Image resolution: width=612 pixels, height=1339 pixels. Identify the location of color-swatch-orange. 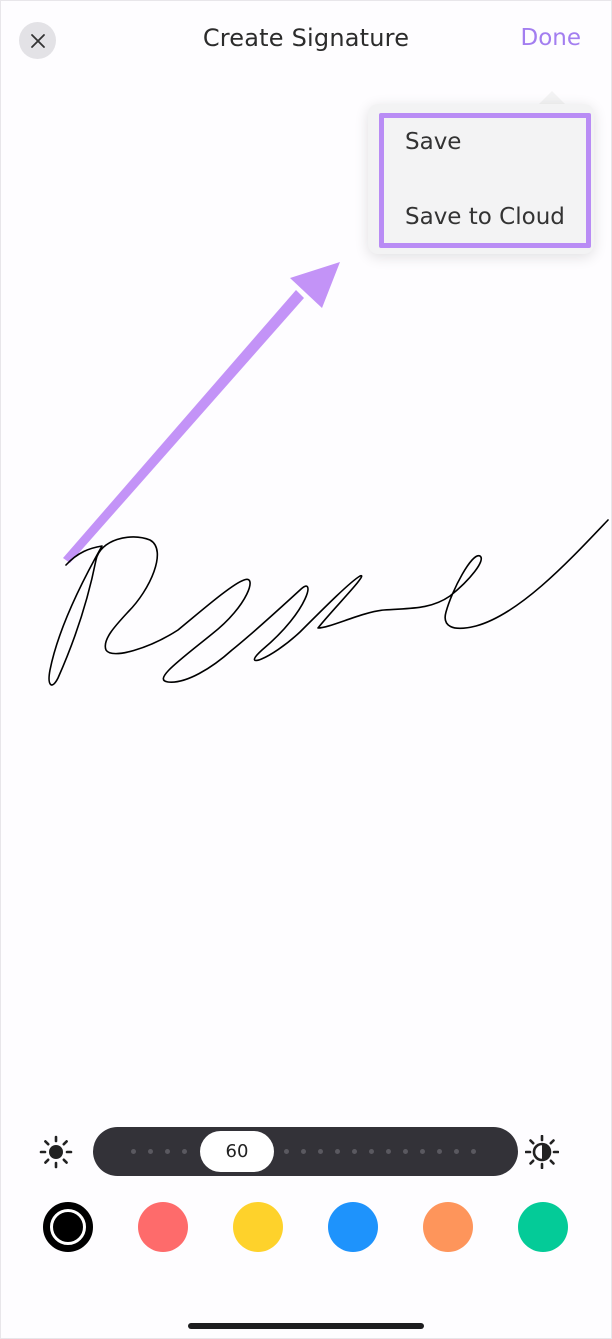
(448, 1227).